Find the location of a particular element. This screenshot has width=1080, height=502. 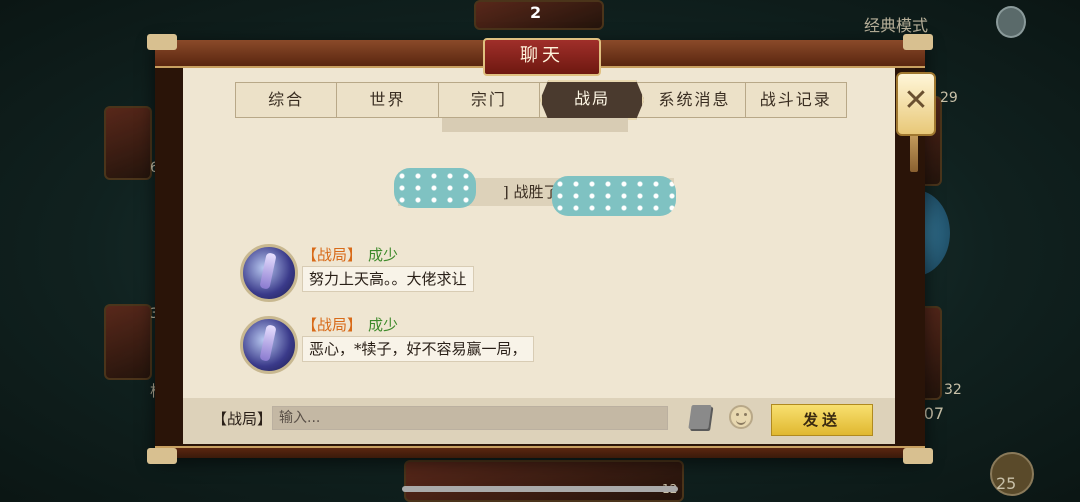

book-icon is located at coordinates (700, 417).